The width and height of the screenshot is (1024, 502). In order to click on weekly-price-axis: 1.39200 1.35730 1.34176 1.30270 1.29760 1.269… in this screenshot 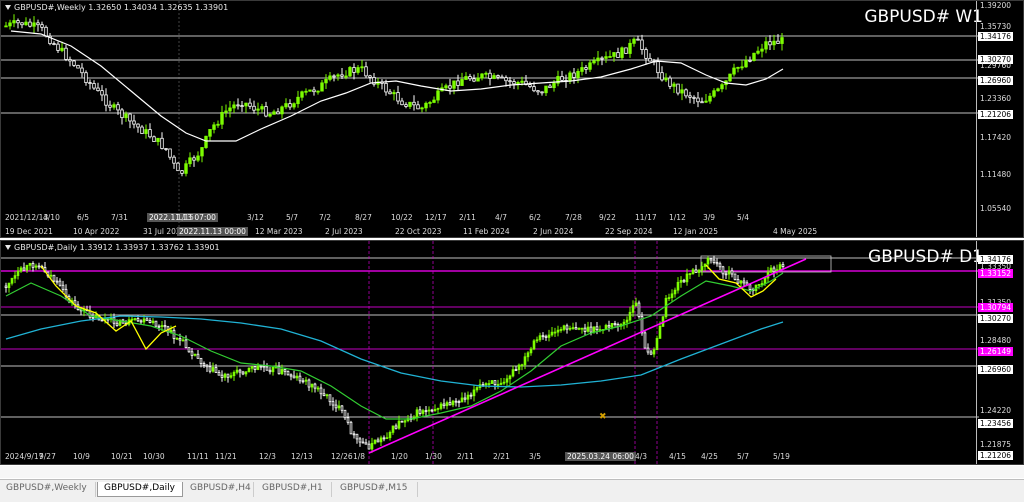, I will do `click(999, 119)`.